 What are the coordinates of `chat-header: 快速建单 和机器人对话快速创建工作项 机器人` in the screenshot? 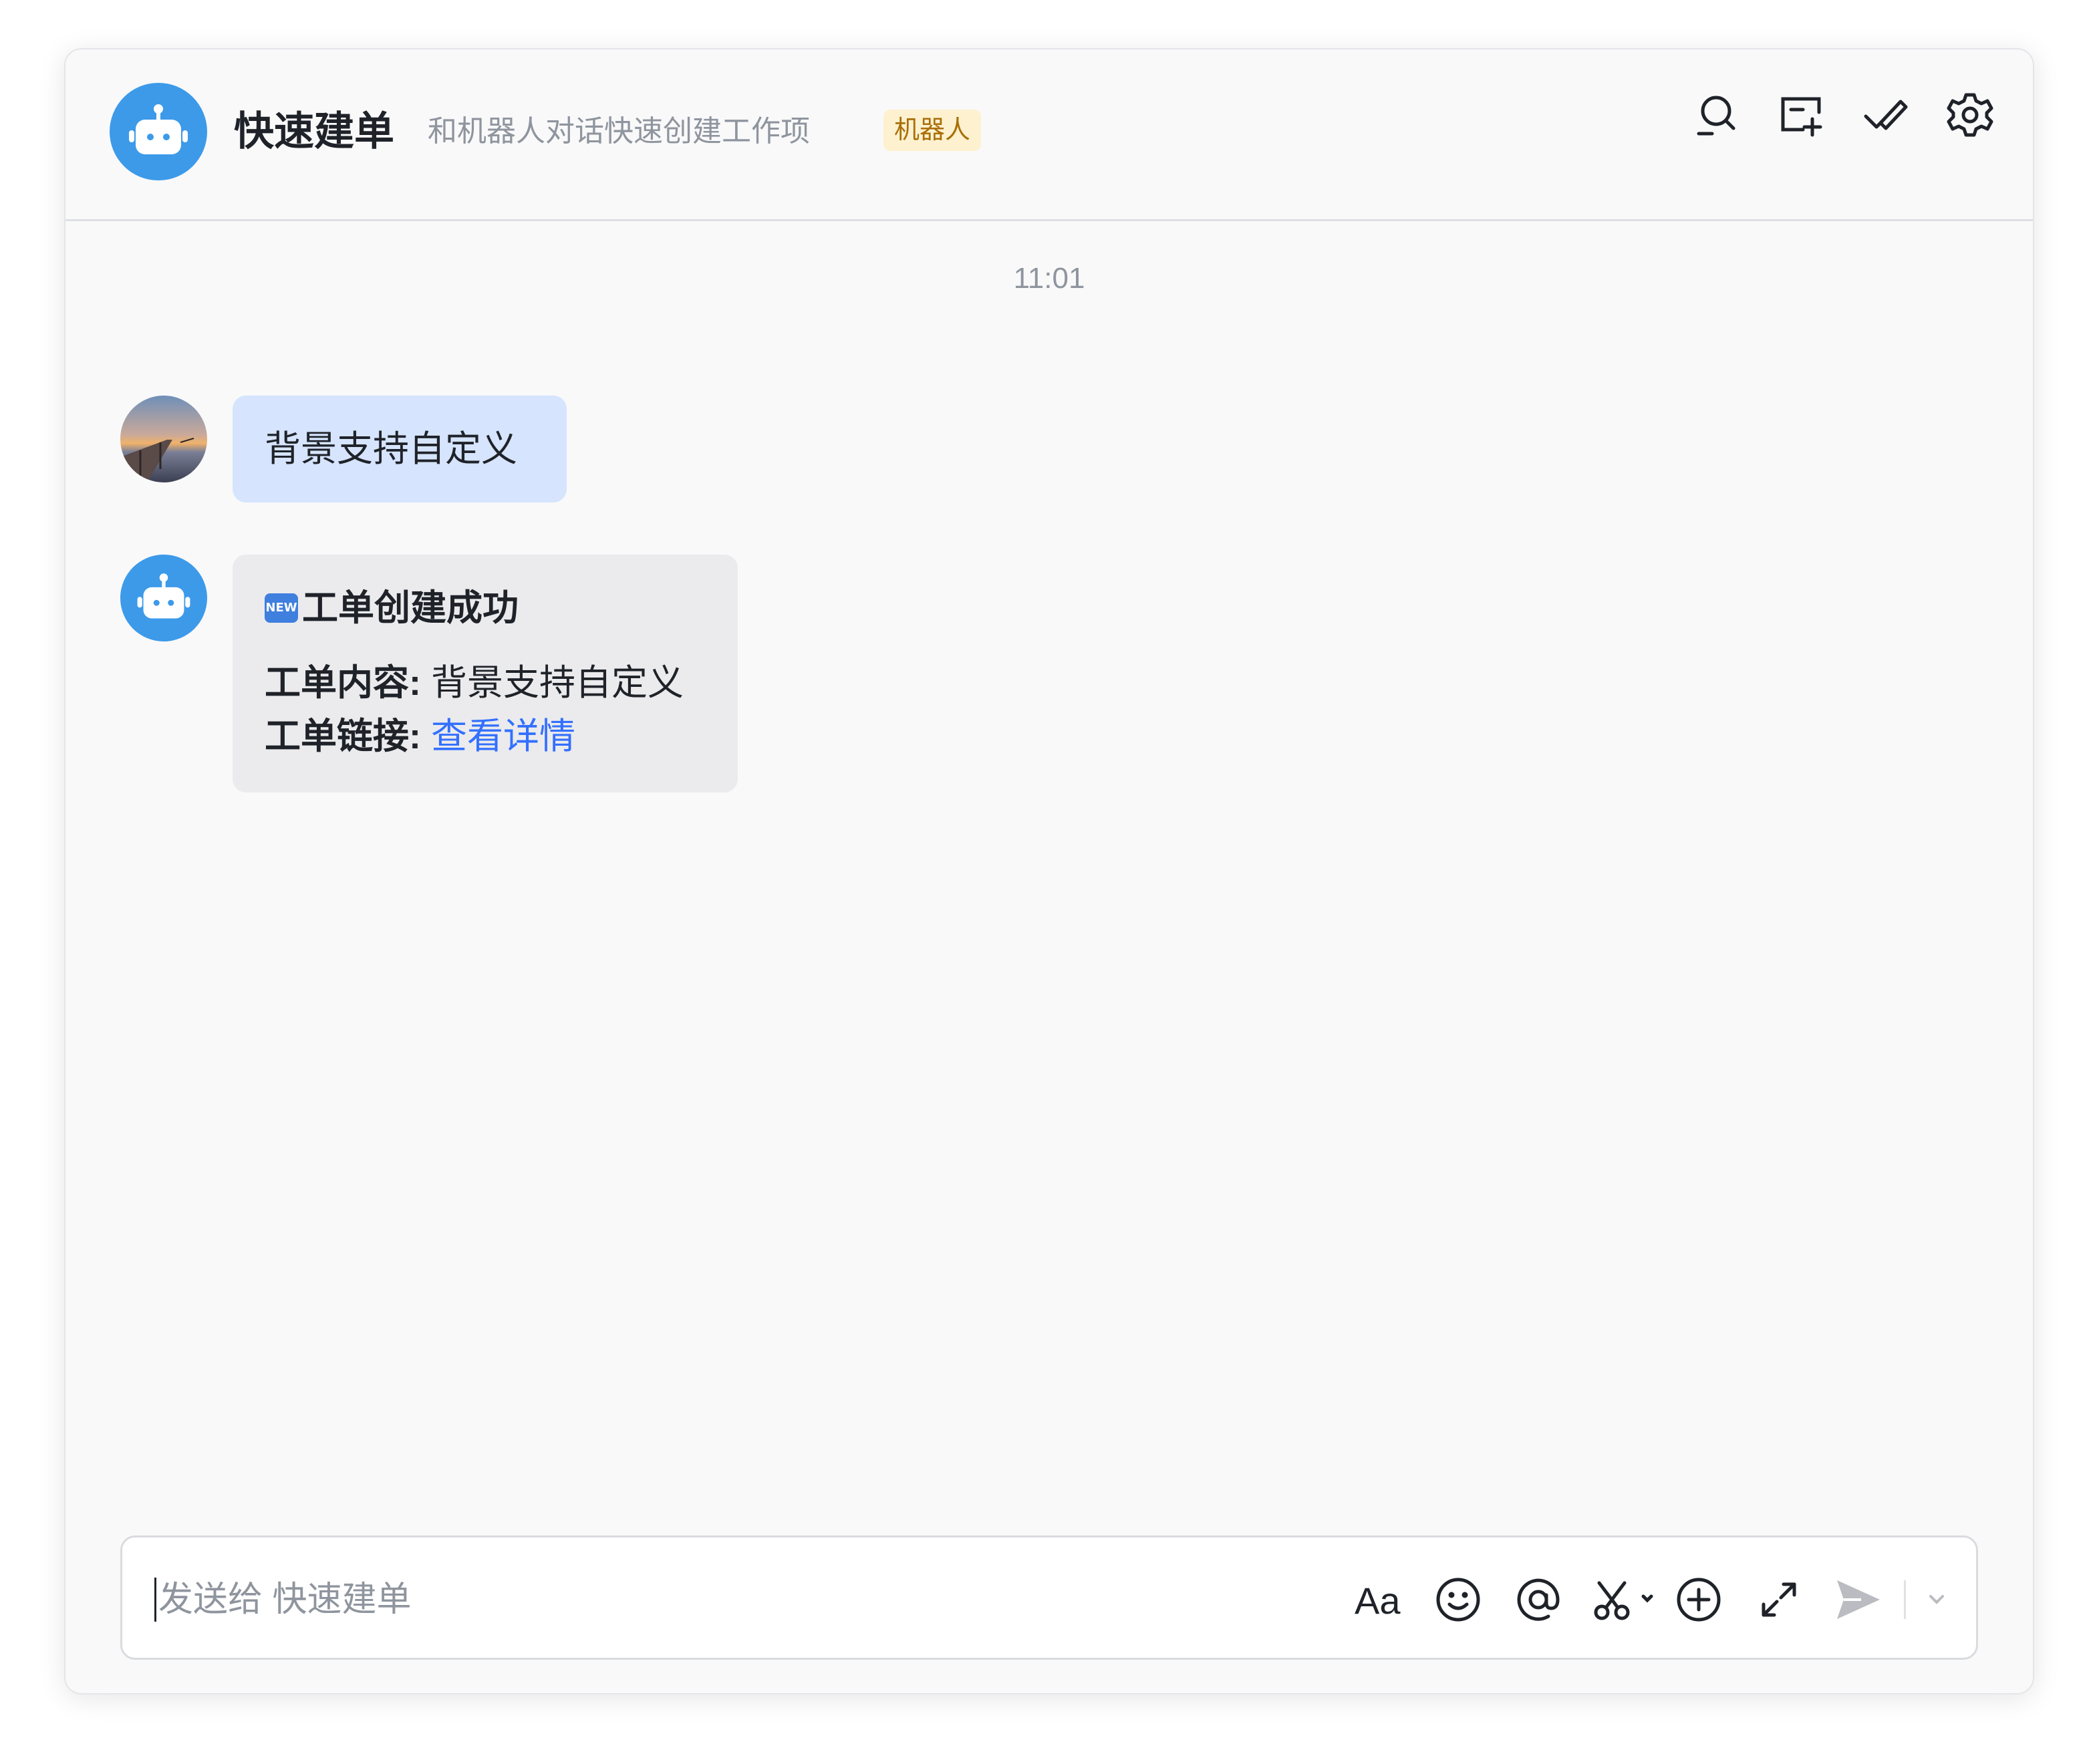 It's located at (1049, 135).